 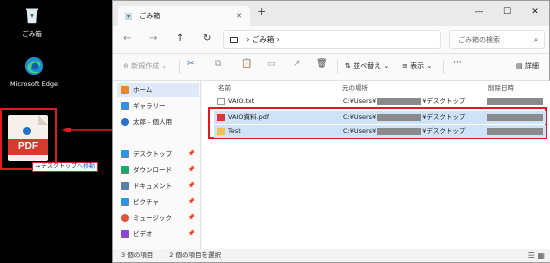 I want to click on rename-icon: ▭, so click(x=271, y=64).